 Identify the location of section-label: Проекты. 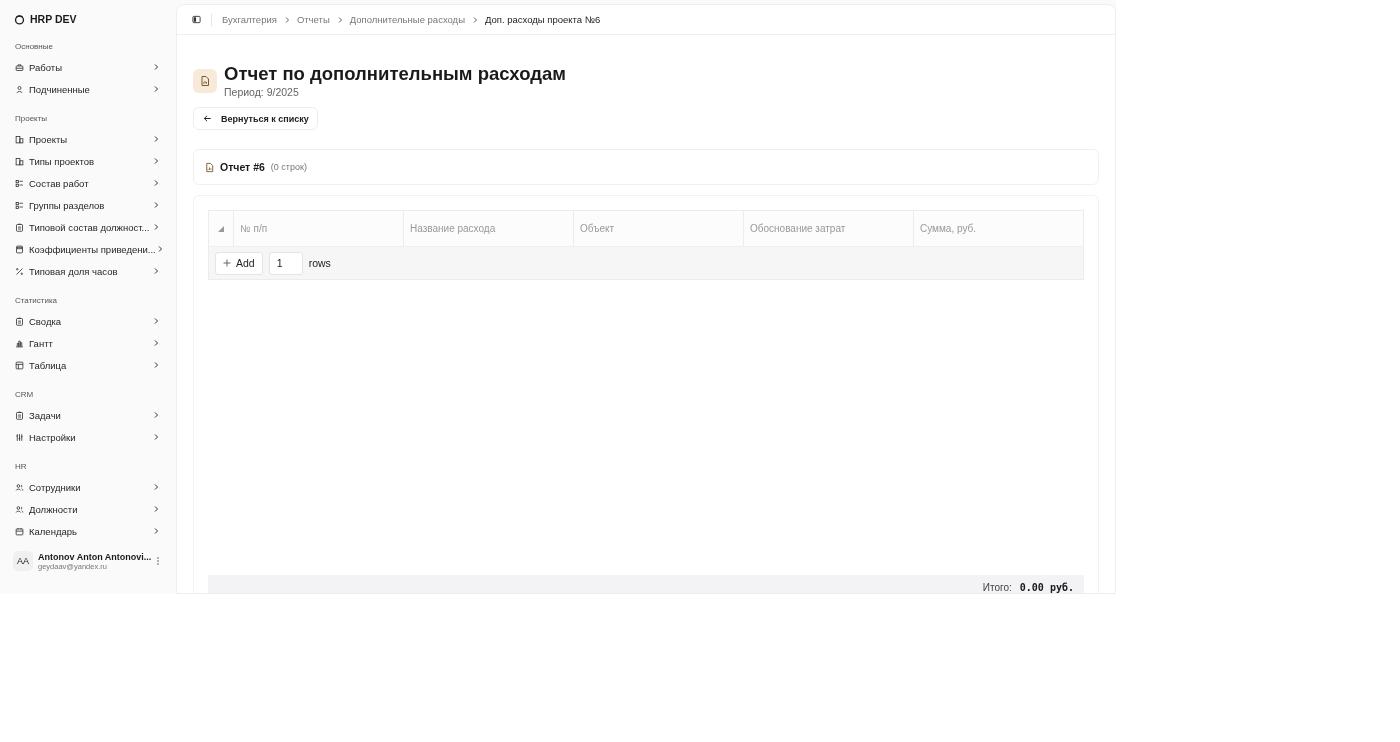
(32, 119).